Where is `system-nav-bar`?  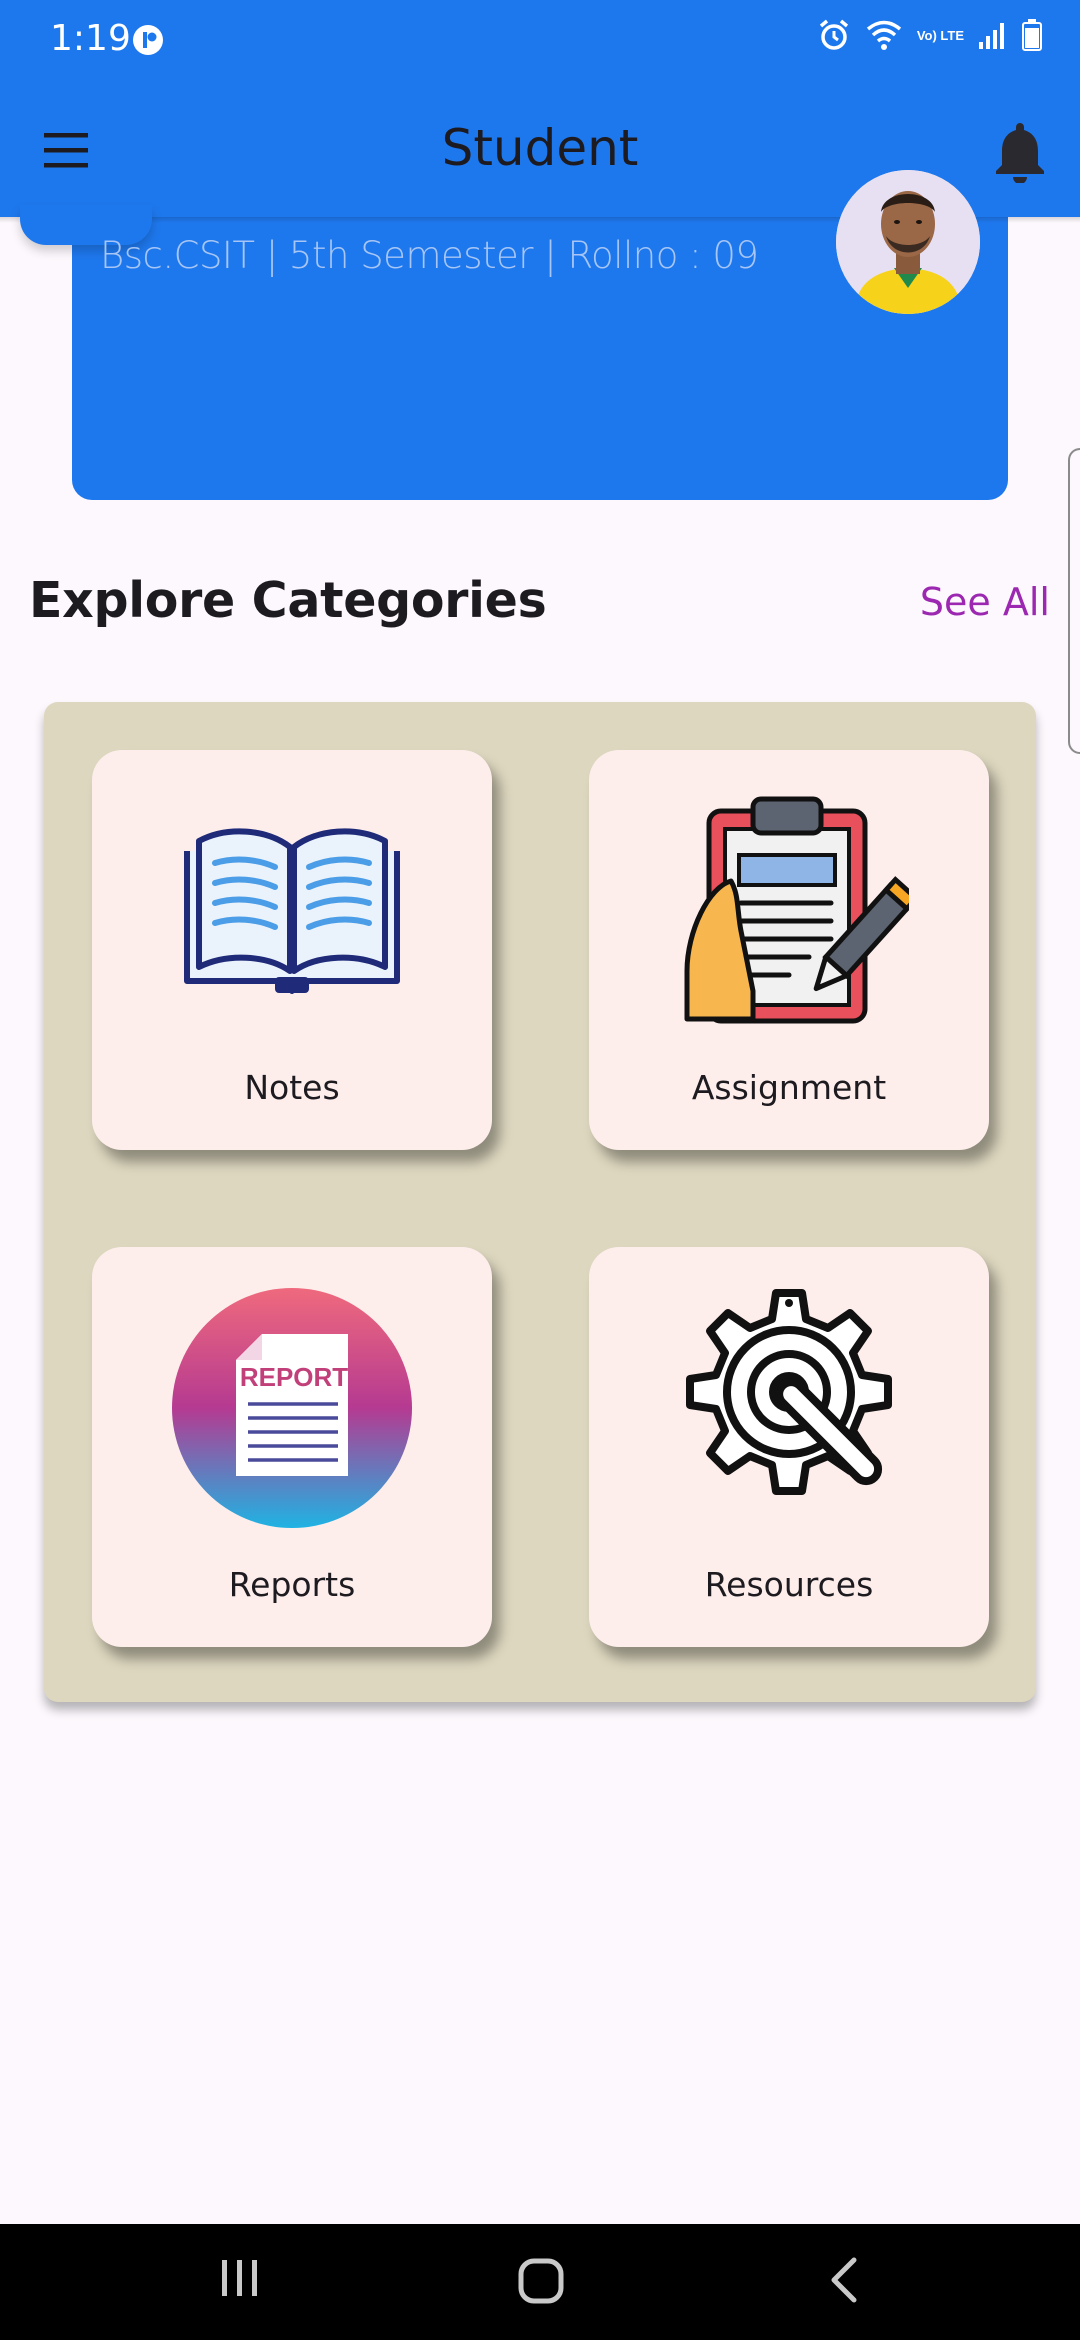
system-nav-bar is located at coordinates (540, 2282).